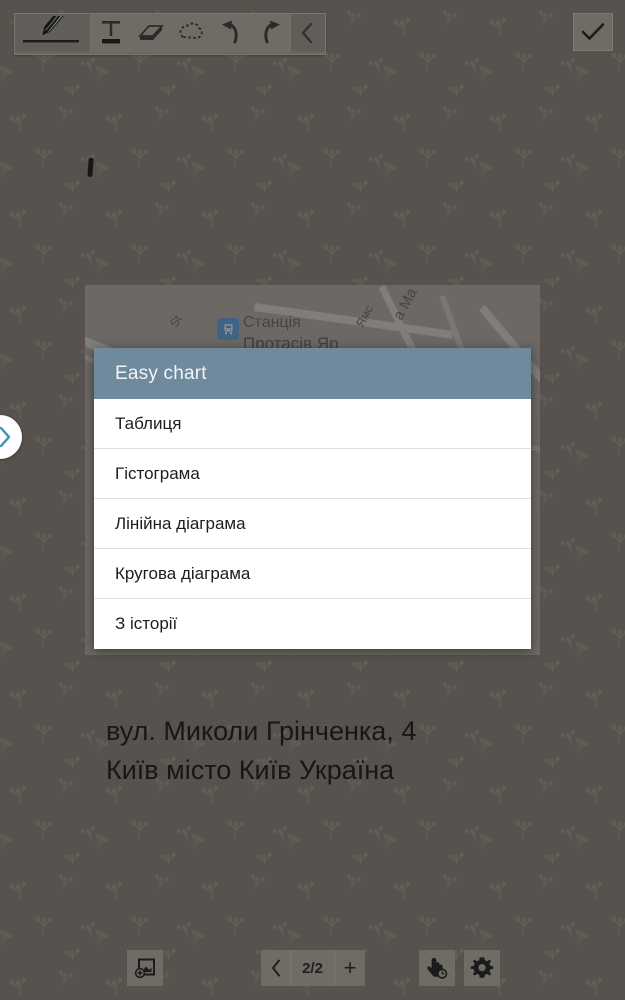 The height and width of the screenshot is (1000, 625). What do you see at coordinates (312, 524) in the screenshot?
I see `dialog-option-line-chart: Лінійна діаграма` at bounding box center [312, 524].